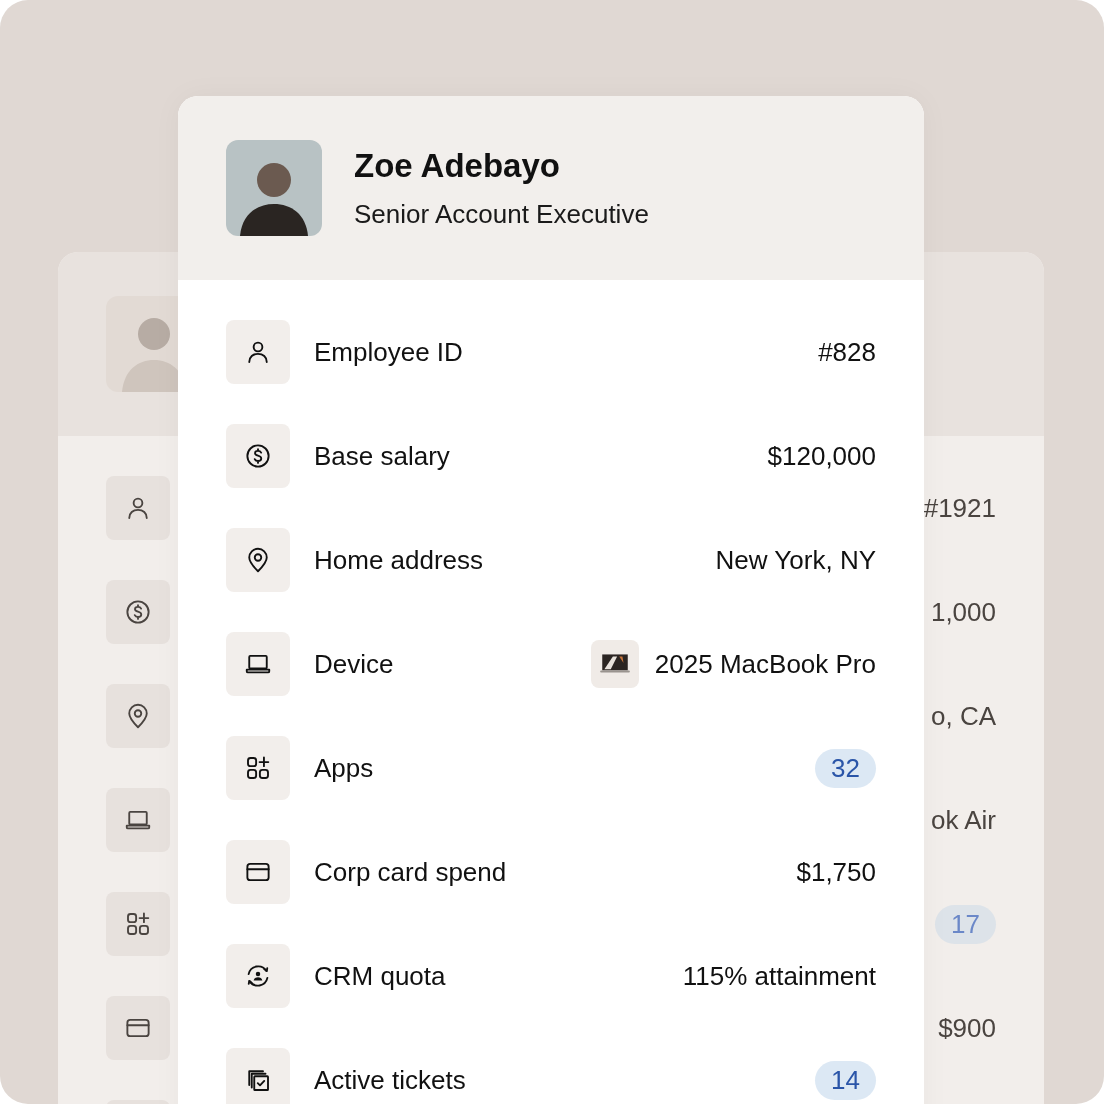 The height and width of the screenshot is (1104, 1104). I want to click on field-value: 115% attainment, so click(779, 976).